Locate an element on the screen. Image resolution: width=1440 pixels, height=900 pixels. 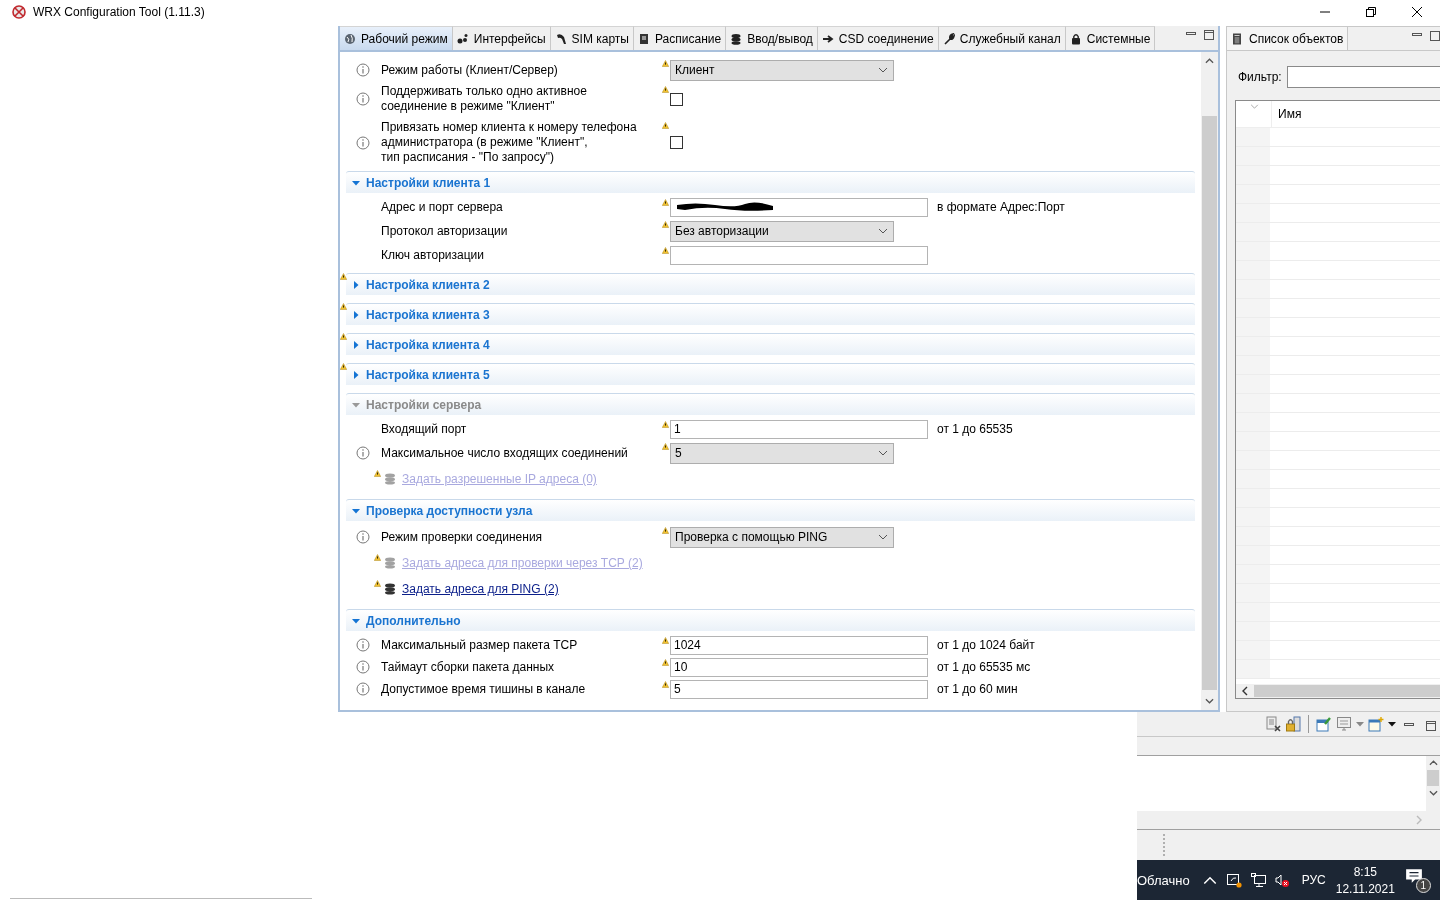
new-window-icon is located at coordinates (1376, 724).